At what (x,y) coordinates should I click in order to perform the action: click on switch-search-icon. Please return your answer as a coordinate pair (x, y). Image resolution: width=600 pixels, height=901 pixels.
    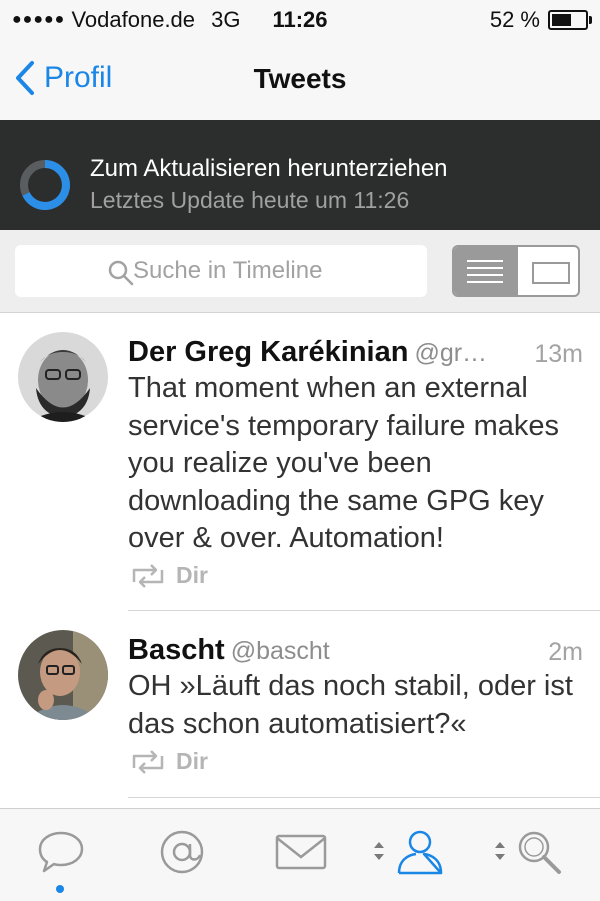
    Looking at the image, I should click on (500, 851).